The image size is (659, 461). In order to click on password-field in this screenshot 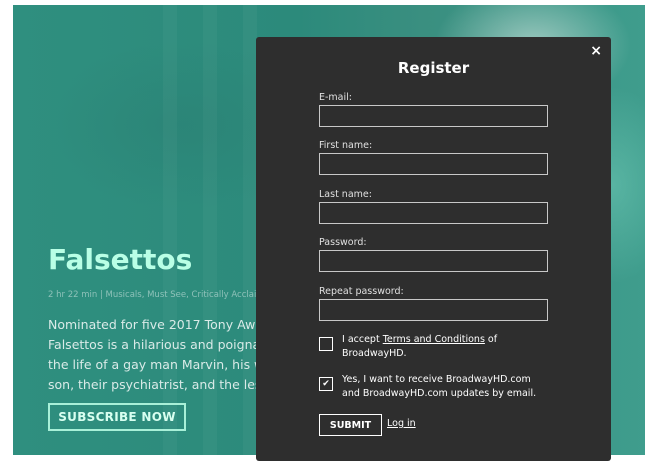, I will do `click(433, 261)`.